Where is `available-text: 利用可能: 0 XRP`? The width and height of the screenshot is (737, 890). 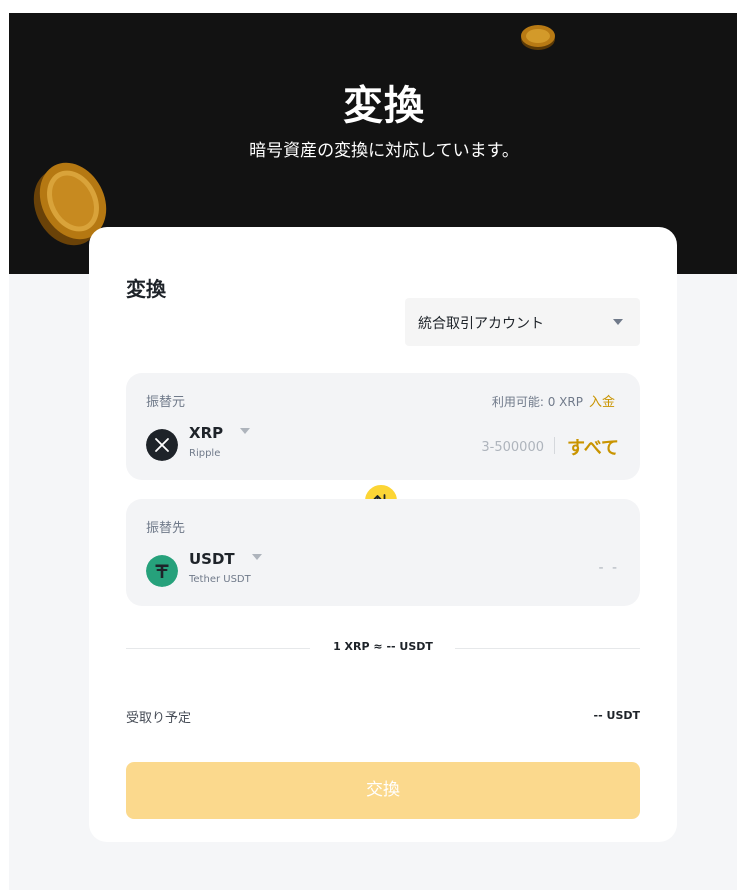 available-text: 利用可能: 0 XRP is located at coordinates (537, 402).